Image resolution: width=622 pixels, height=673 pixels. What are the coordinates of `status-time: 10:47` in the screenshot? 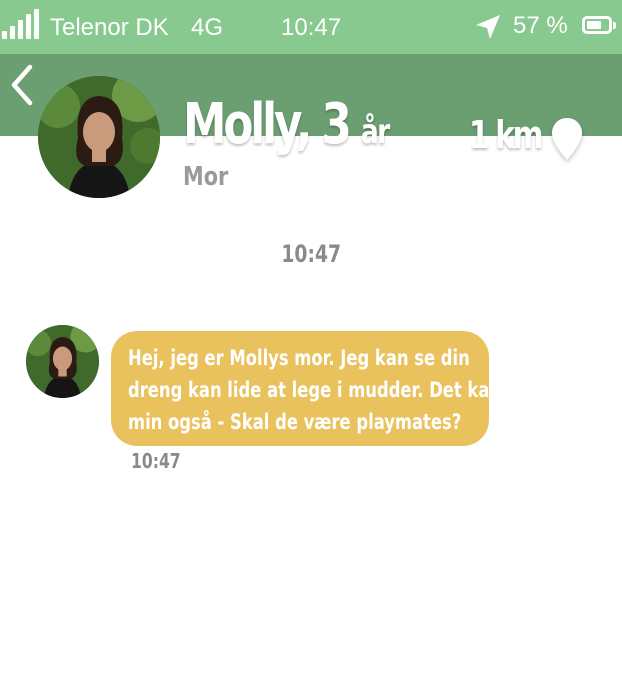 It's located at (311, 27).